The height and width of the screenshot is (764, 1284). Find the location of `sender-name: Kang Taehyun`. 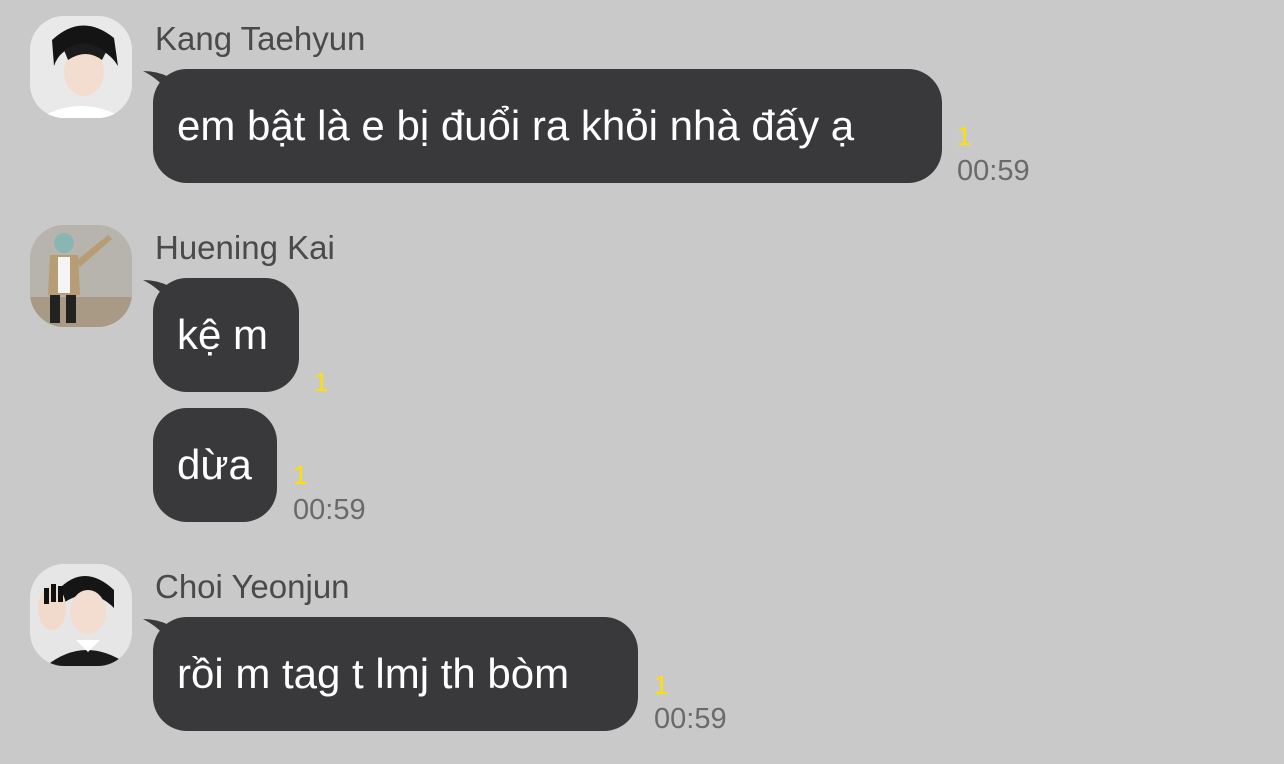

sender-name: Kang Taehyun is located at coordinates (260, 38).